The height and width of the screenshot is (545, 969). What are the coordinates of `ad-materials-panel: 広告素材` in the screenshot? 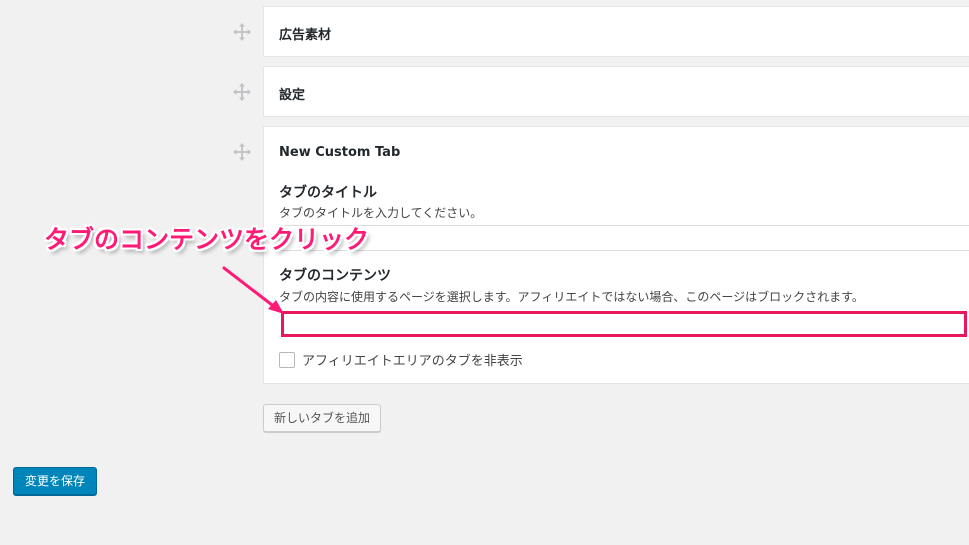 It's located at (616, 31).